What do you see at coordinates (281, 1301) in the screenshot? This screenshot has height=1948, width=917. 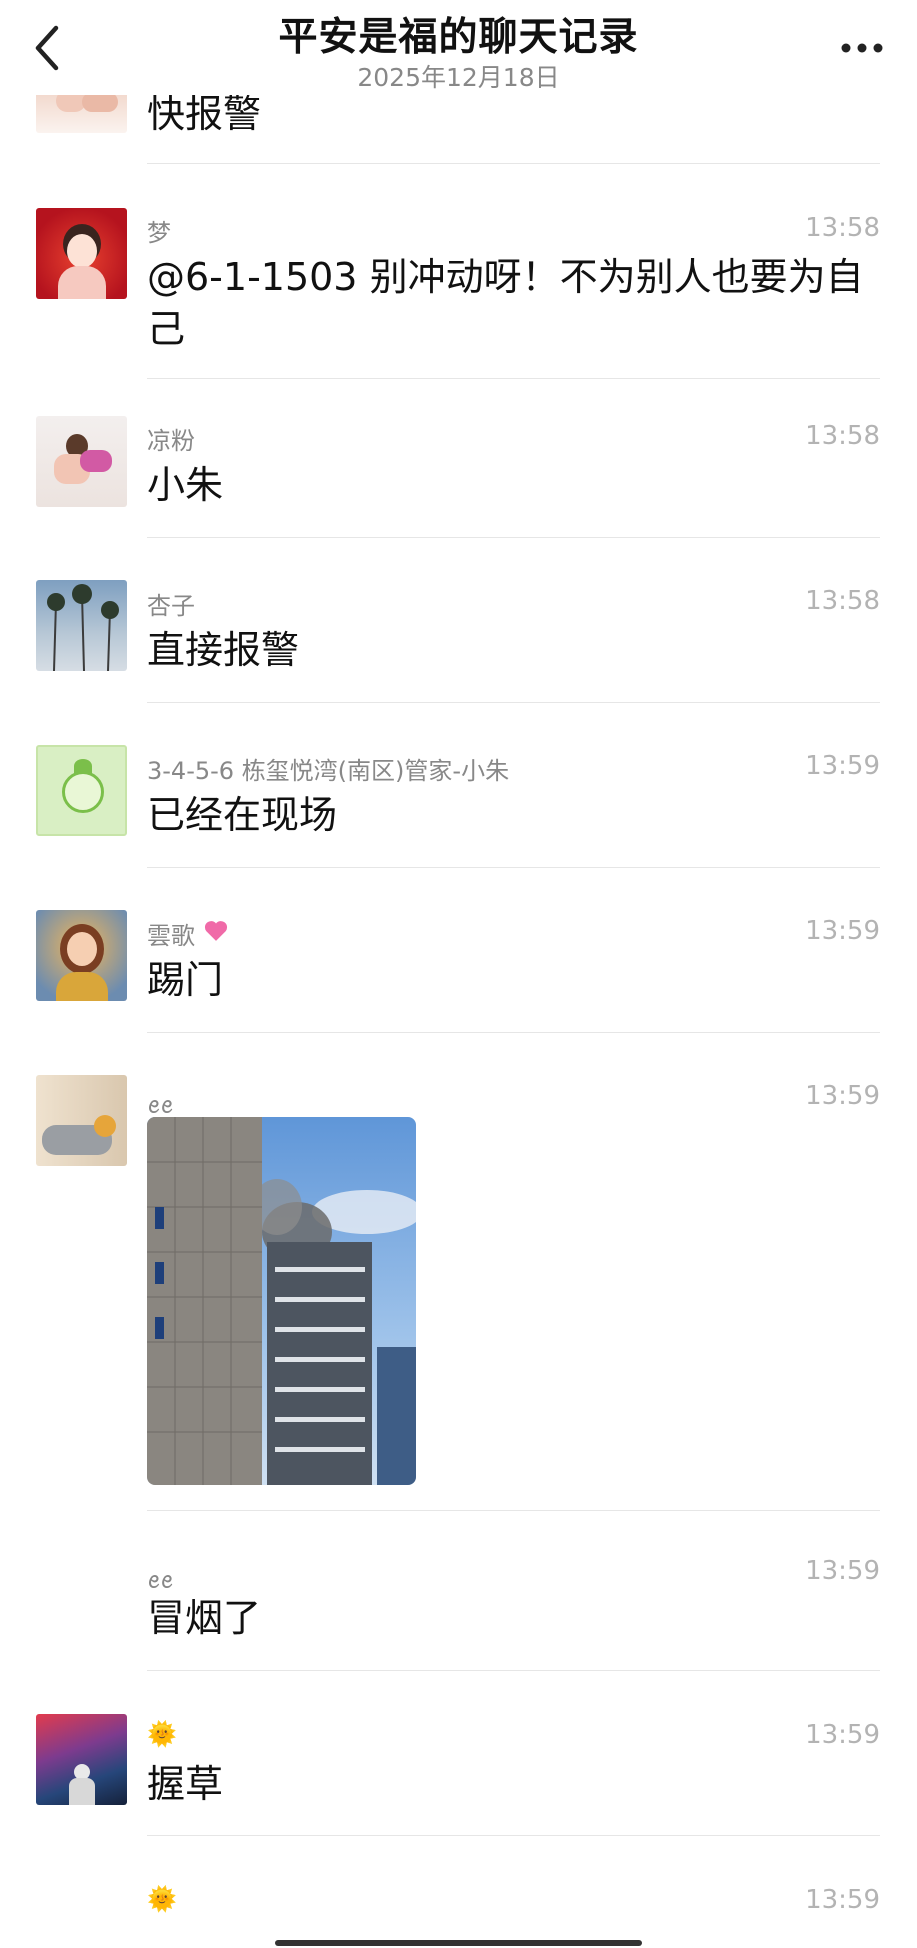 I see `message-image` at bounding box center [281, 1301].